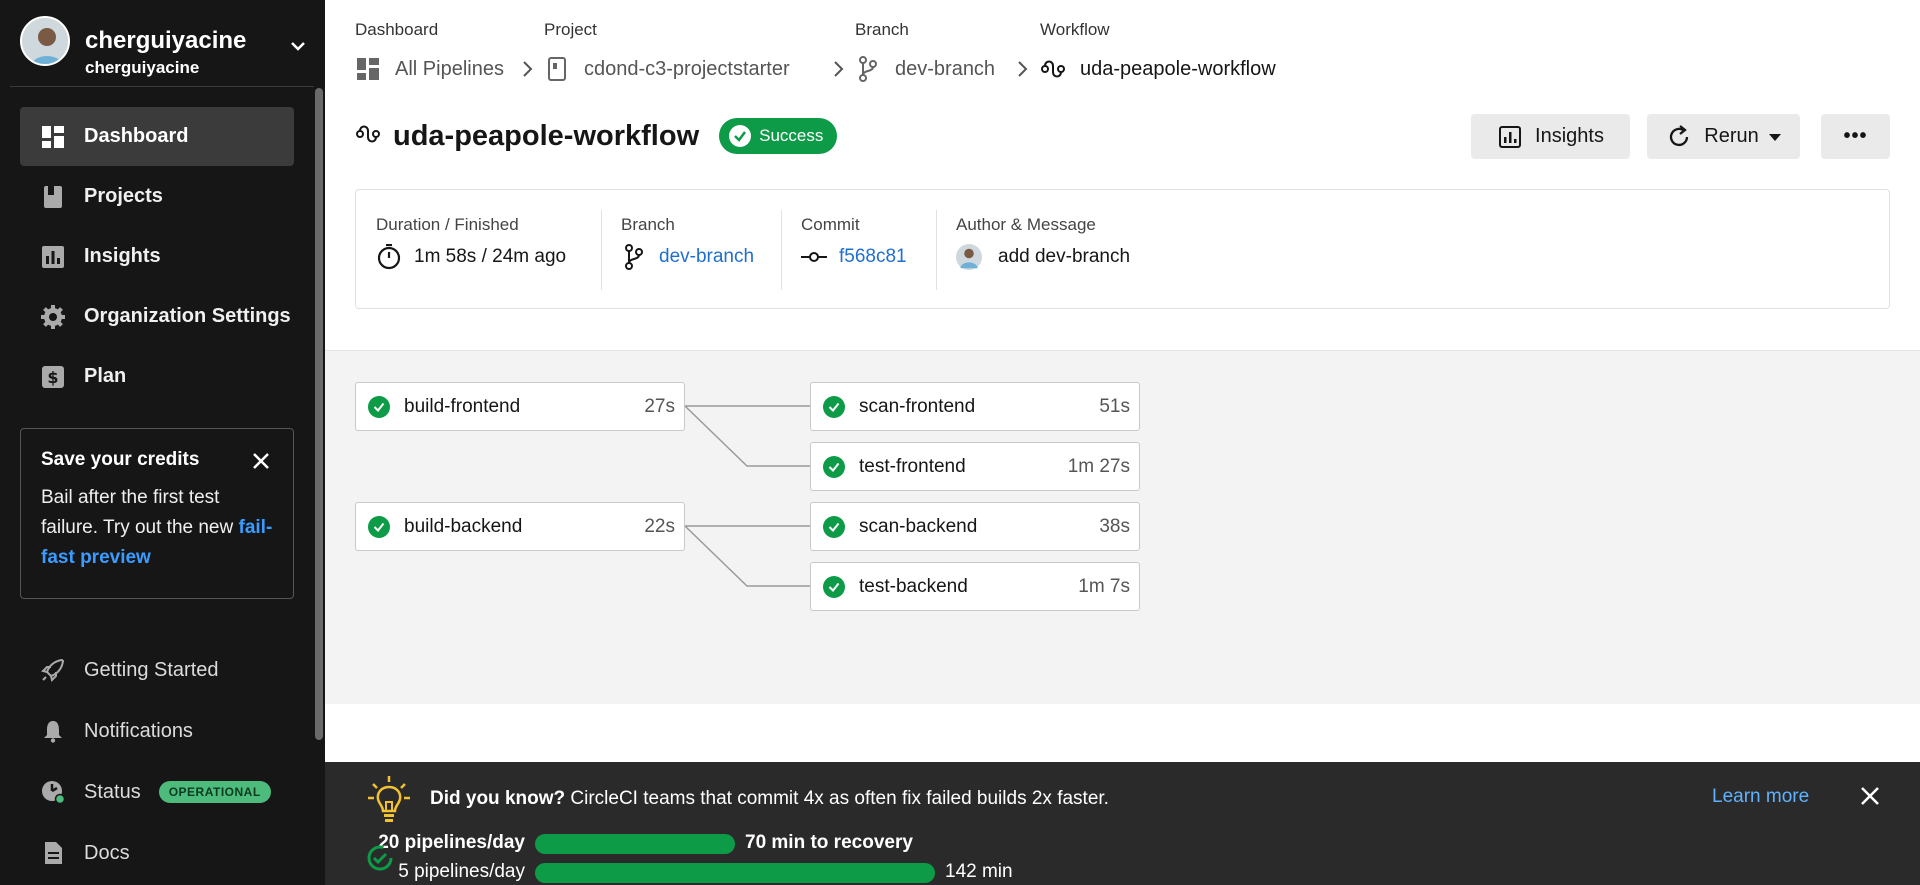 This screenshot has height=885, width=1920. What do you see at coordinates (53, 137) in the screenshot?
I see `dashboard-icon` at bounding box center [53, 137].